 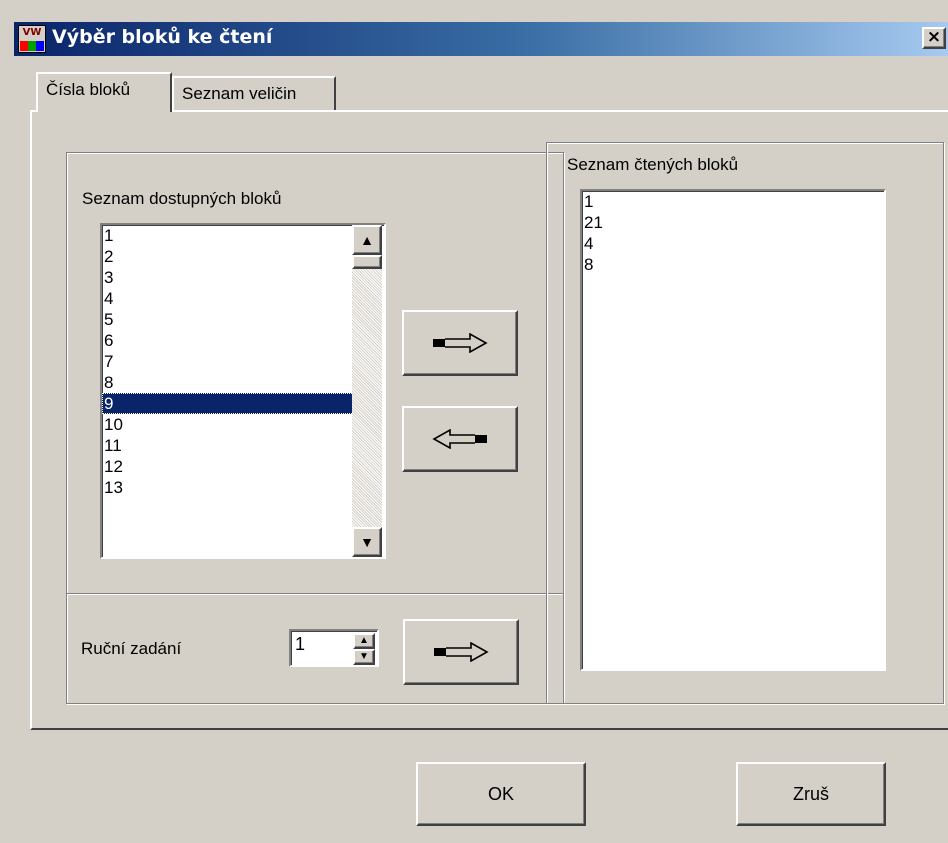 I want to click on tab-label: Čísla bloků, so click(x=88, y=89).